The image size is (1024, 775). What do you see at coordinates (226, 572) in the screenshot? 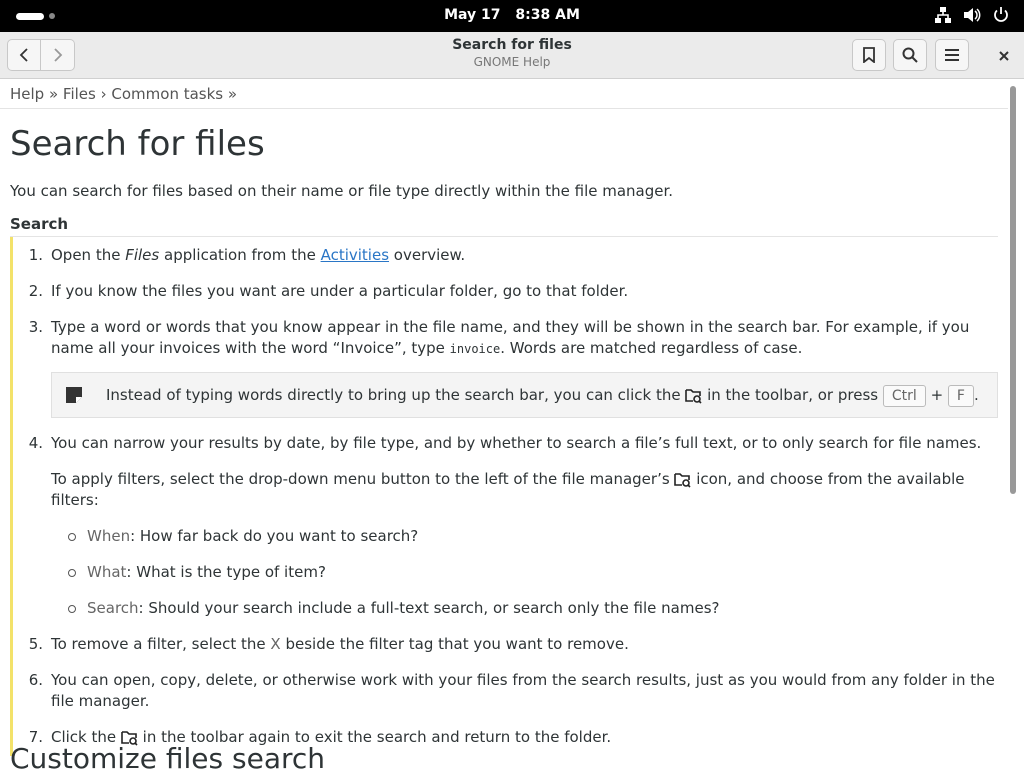
I see `filter-text: : What is the type of item?` at bounding box center [226, 572].